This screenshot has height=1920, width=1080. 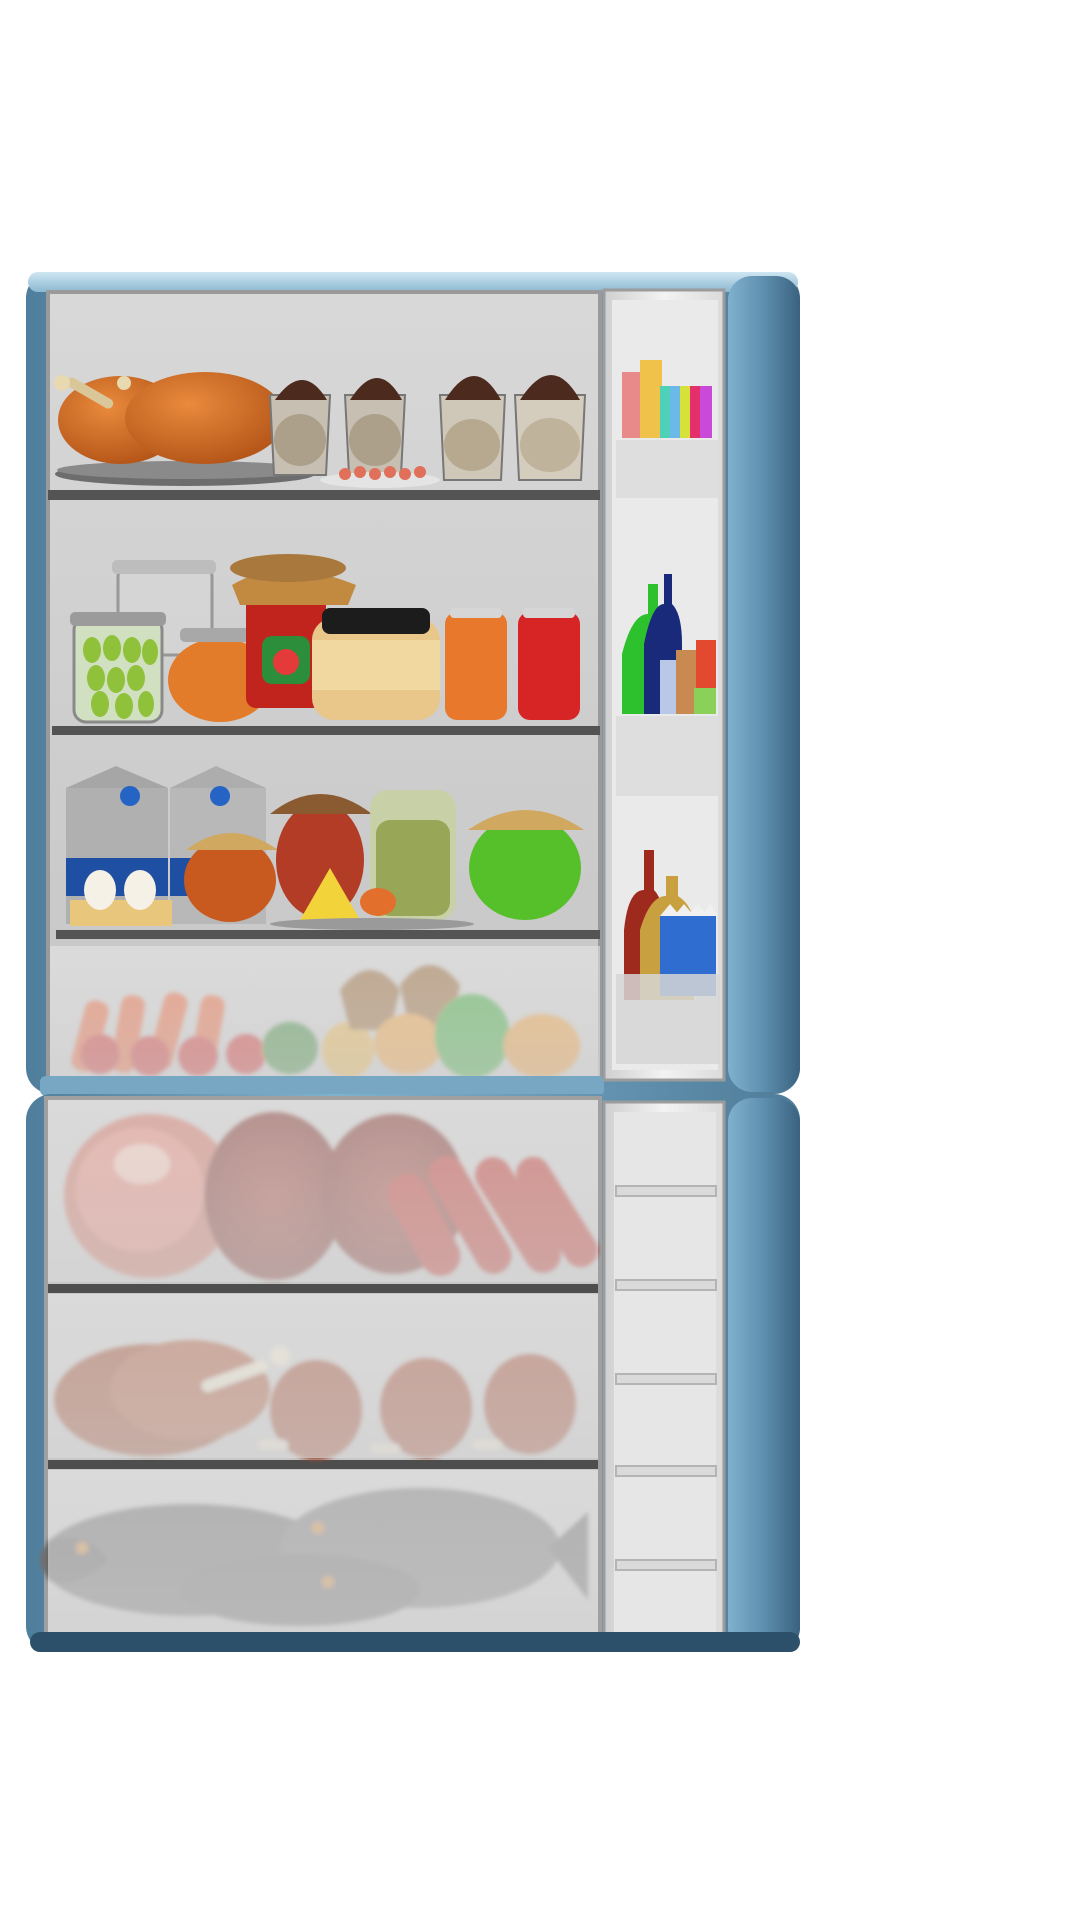 I want to click on fridge-base, so click(x=415, y=1642).